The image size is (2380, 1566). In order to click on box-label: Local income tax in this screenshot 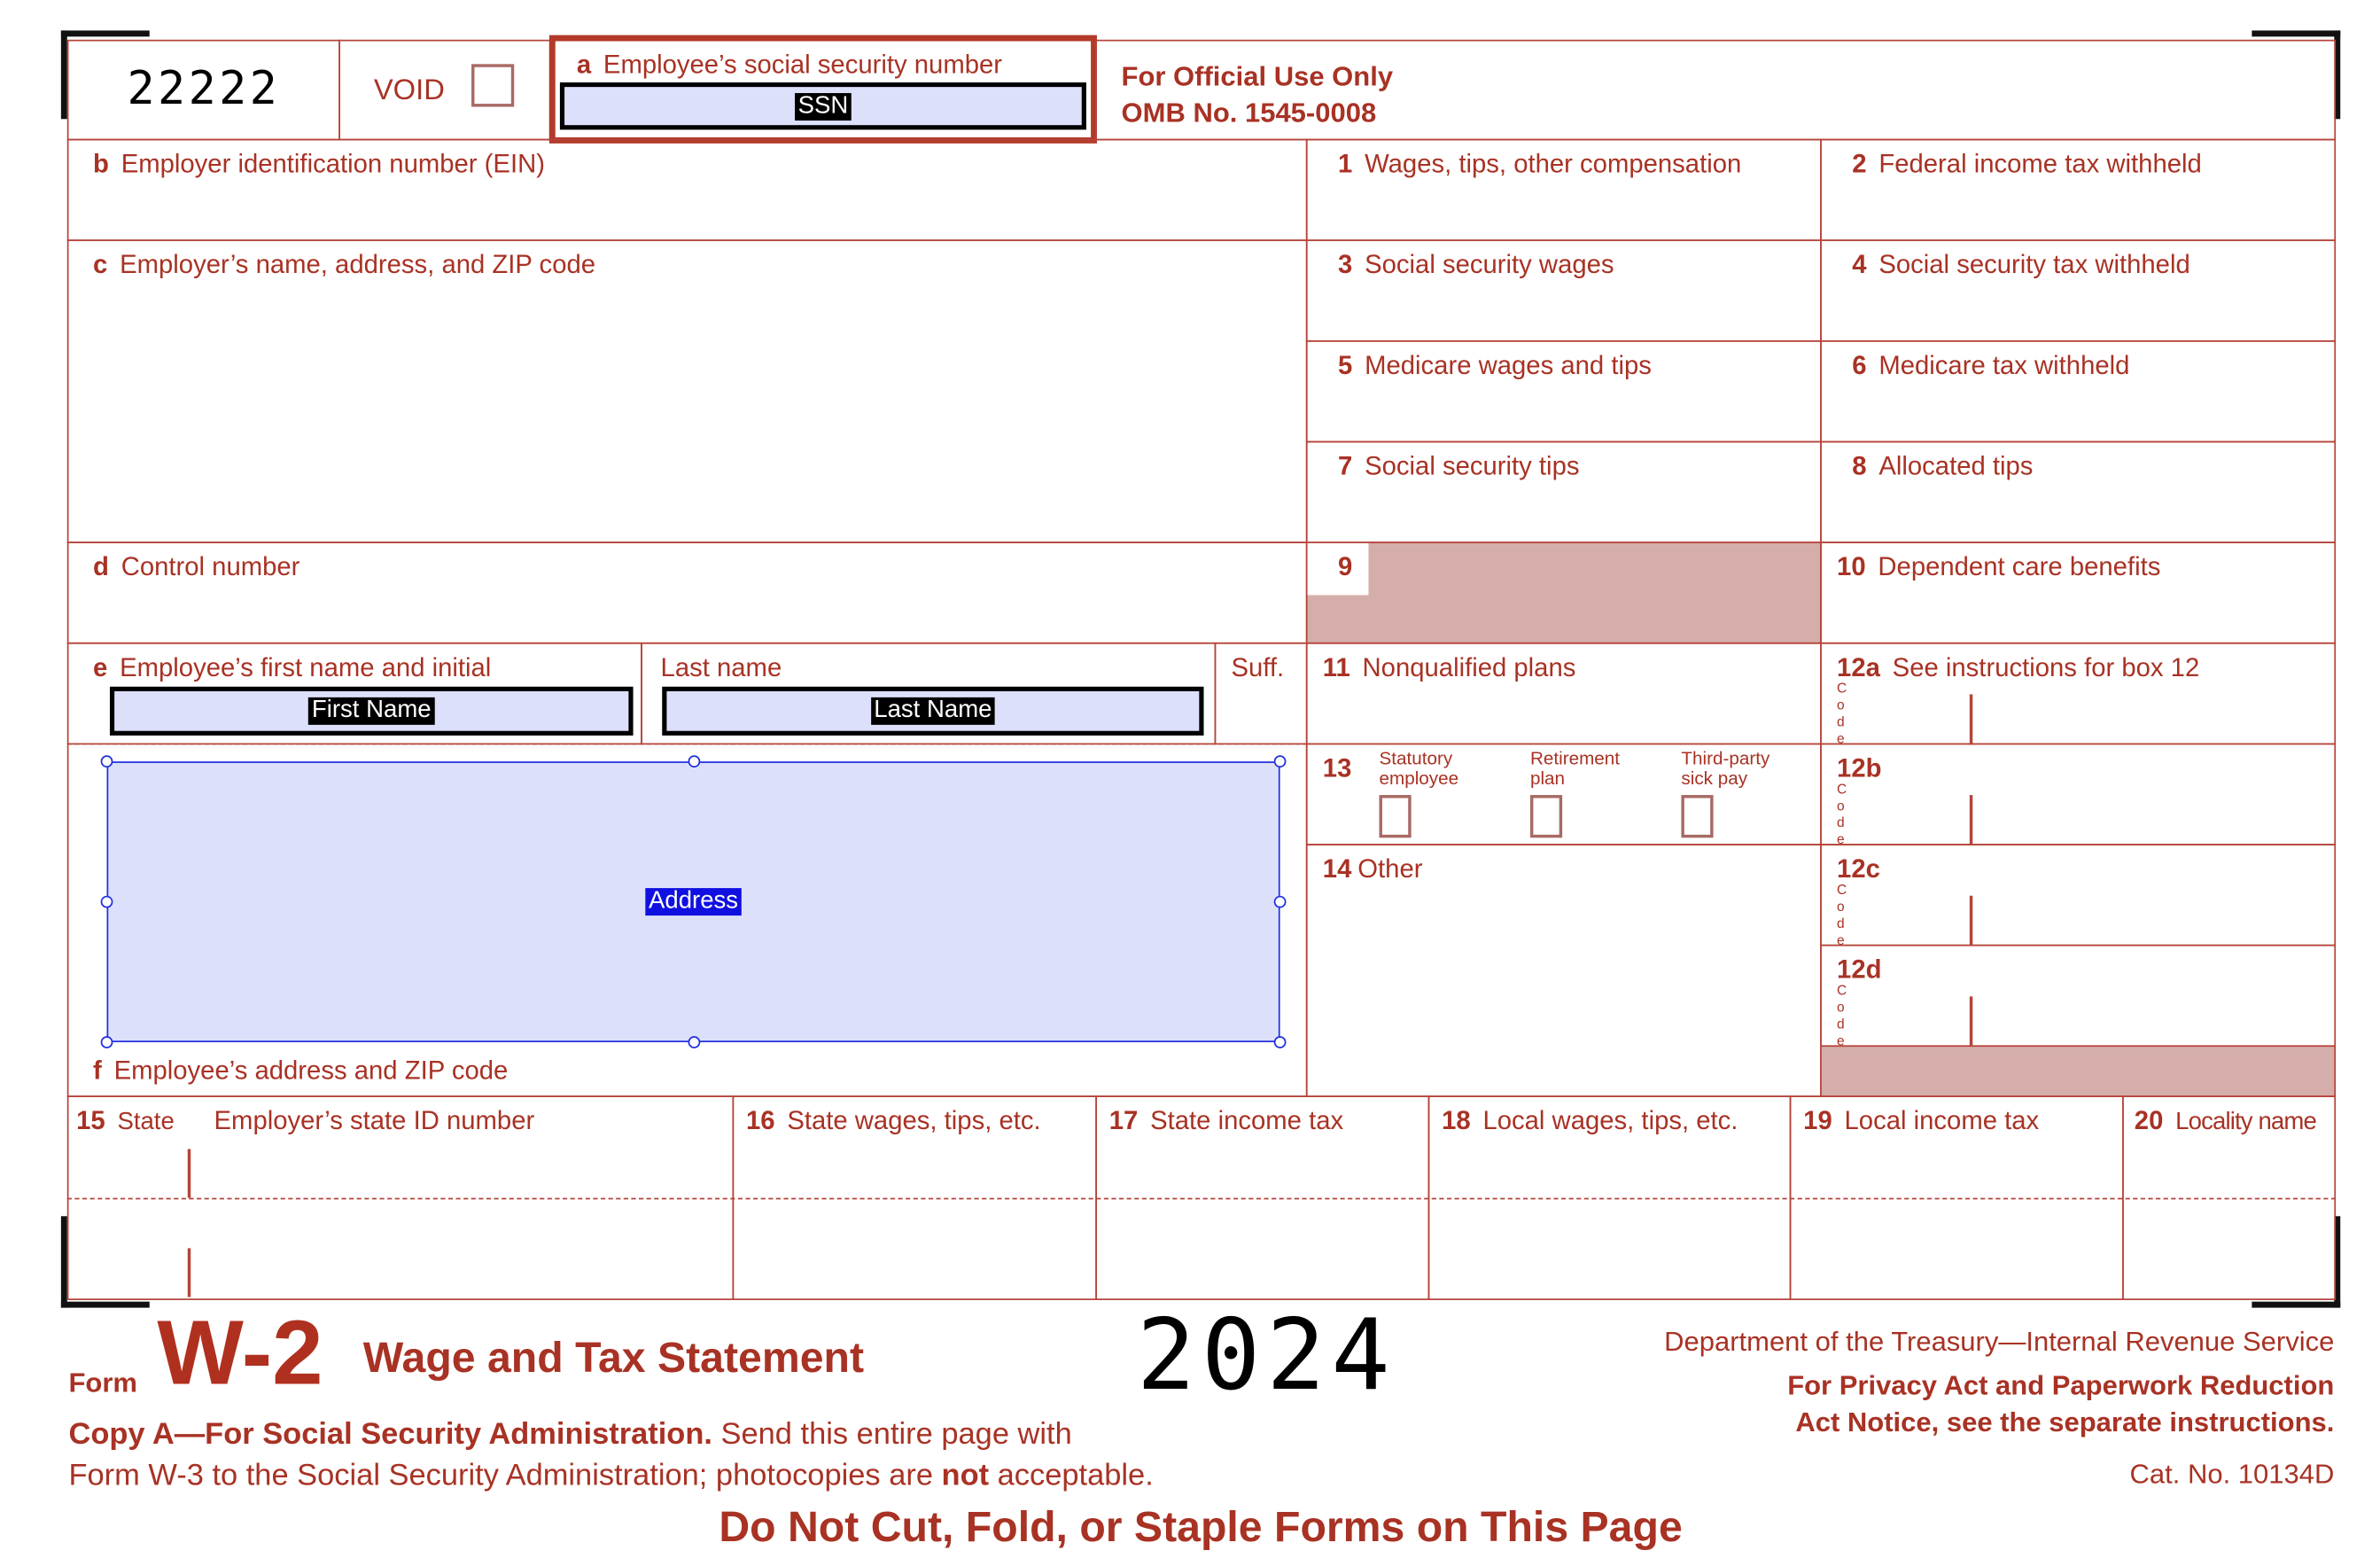, I will do `click(1942, 1121)`.